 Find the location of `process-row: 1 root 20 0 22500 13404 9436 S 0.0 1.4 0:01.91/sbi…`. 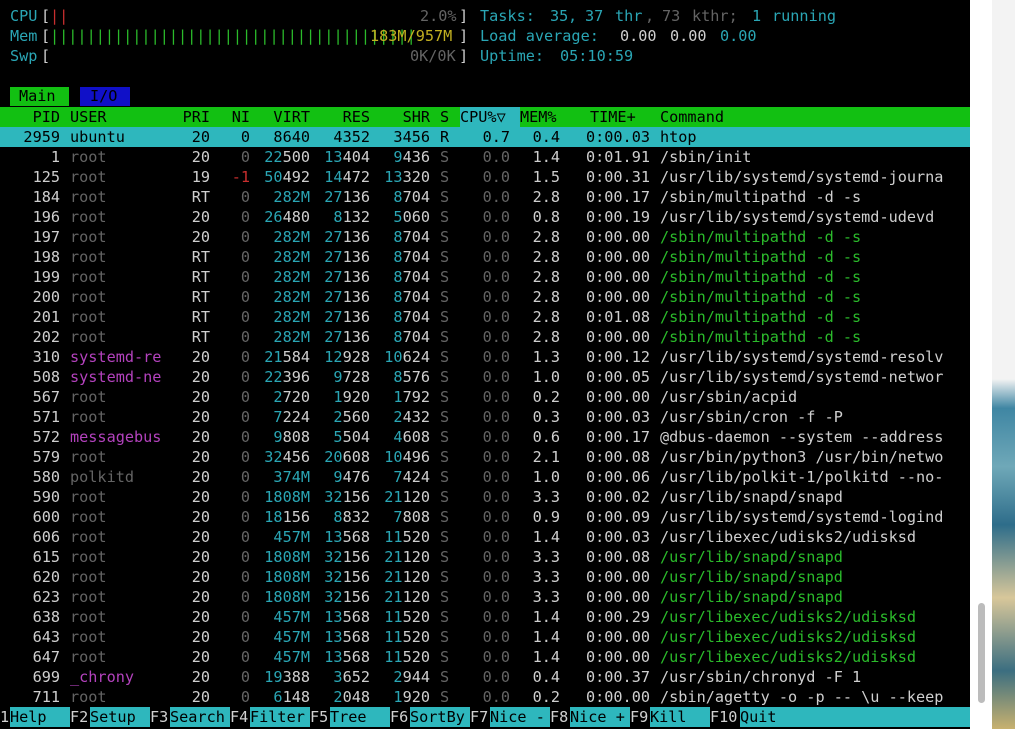

process-row: 1 root 20 0 22500 13404 9436 S 0.0 1.4 0:01.91/sbi… is located at coordinates (485, 157).